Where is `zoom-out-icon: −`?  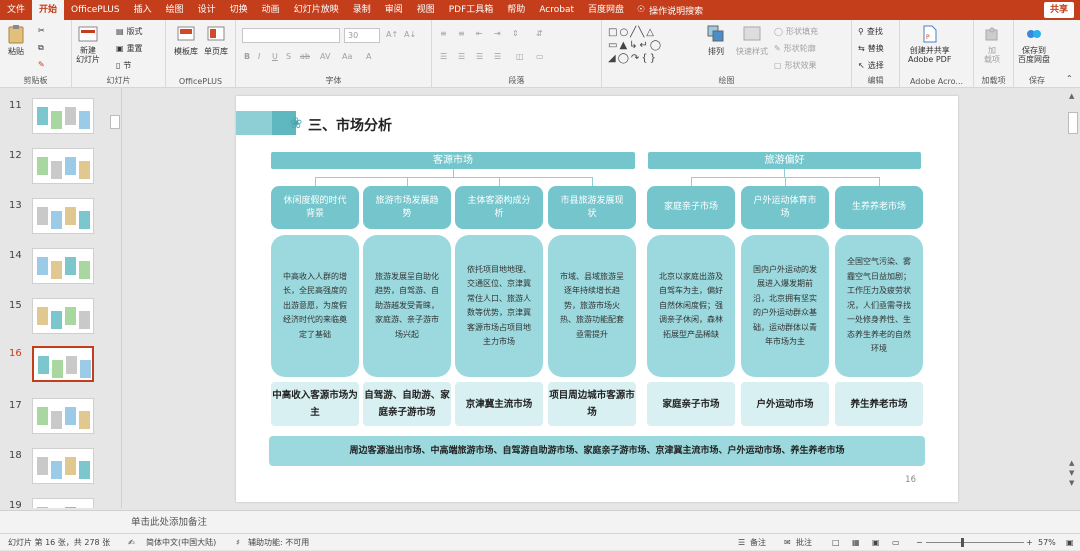 zoom-out-icon: − is located at coordinates (919, 542).